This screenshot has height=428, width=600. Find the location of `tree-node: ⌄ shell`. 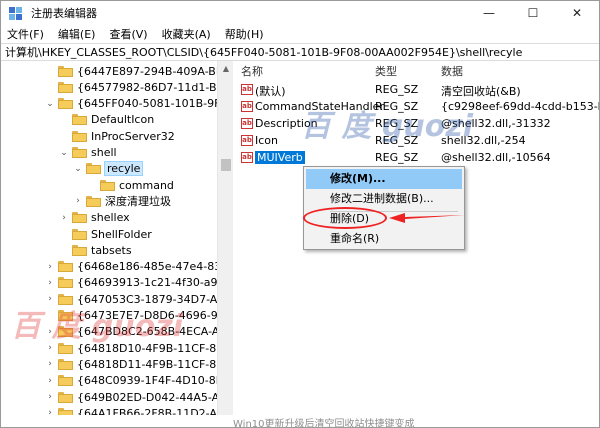

tree-node: ⌄ shell is located at coordinates (88, 153).